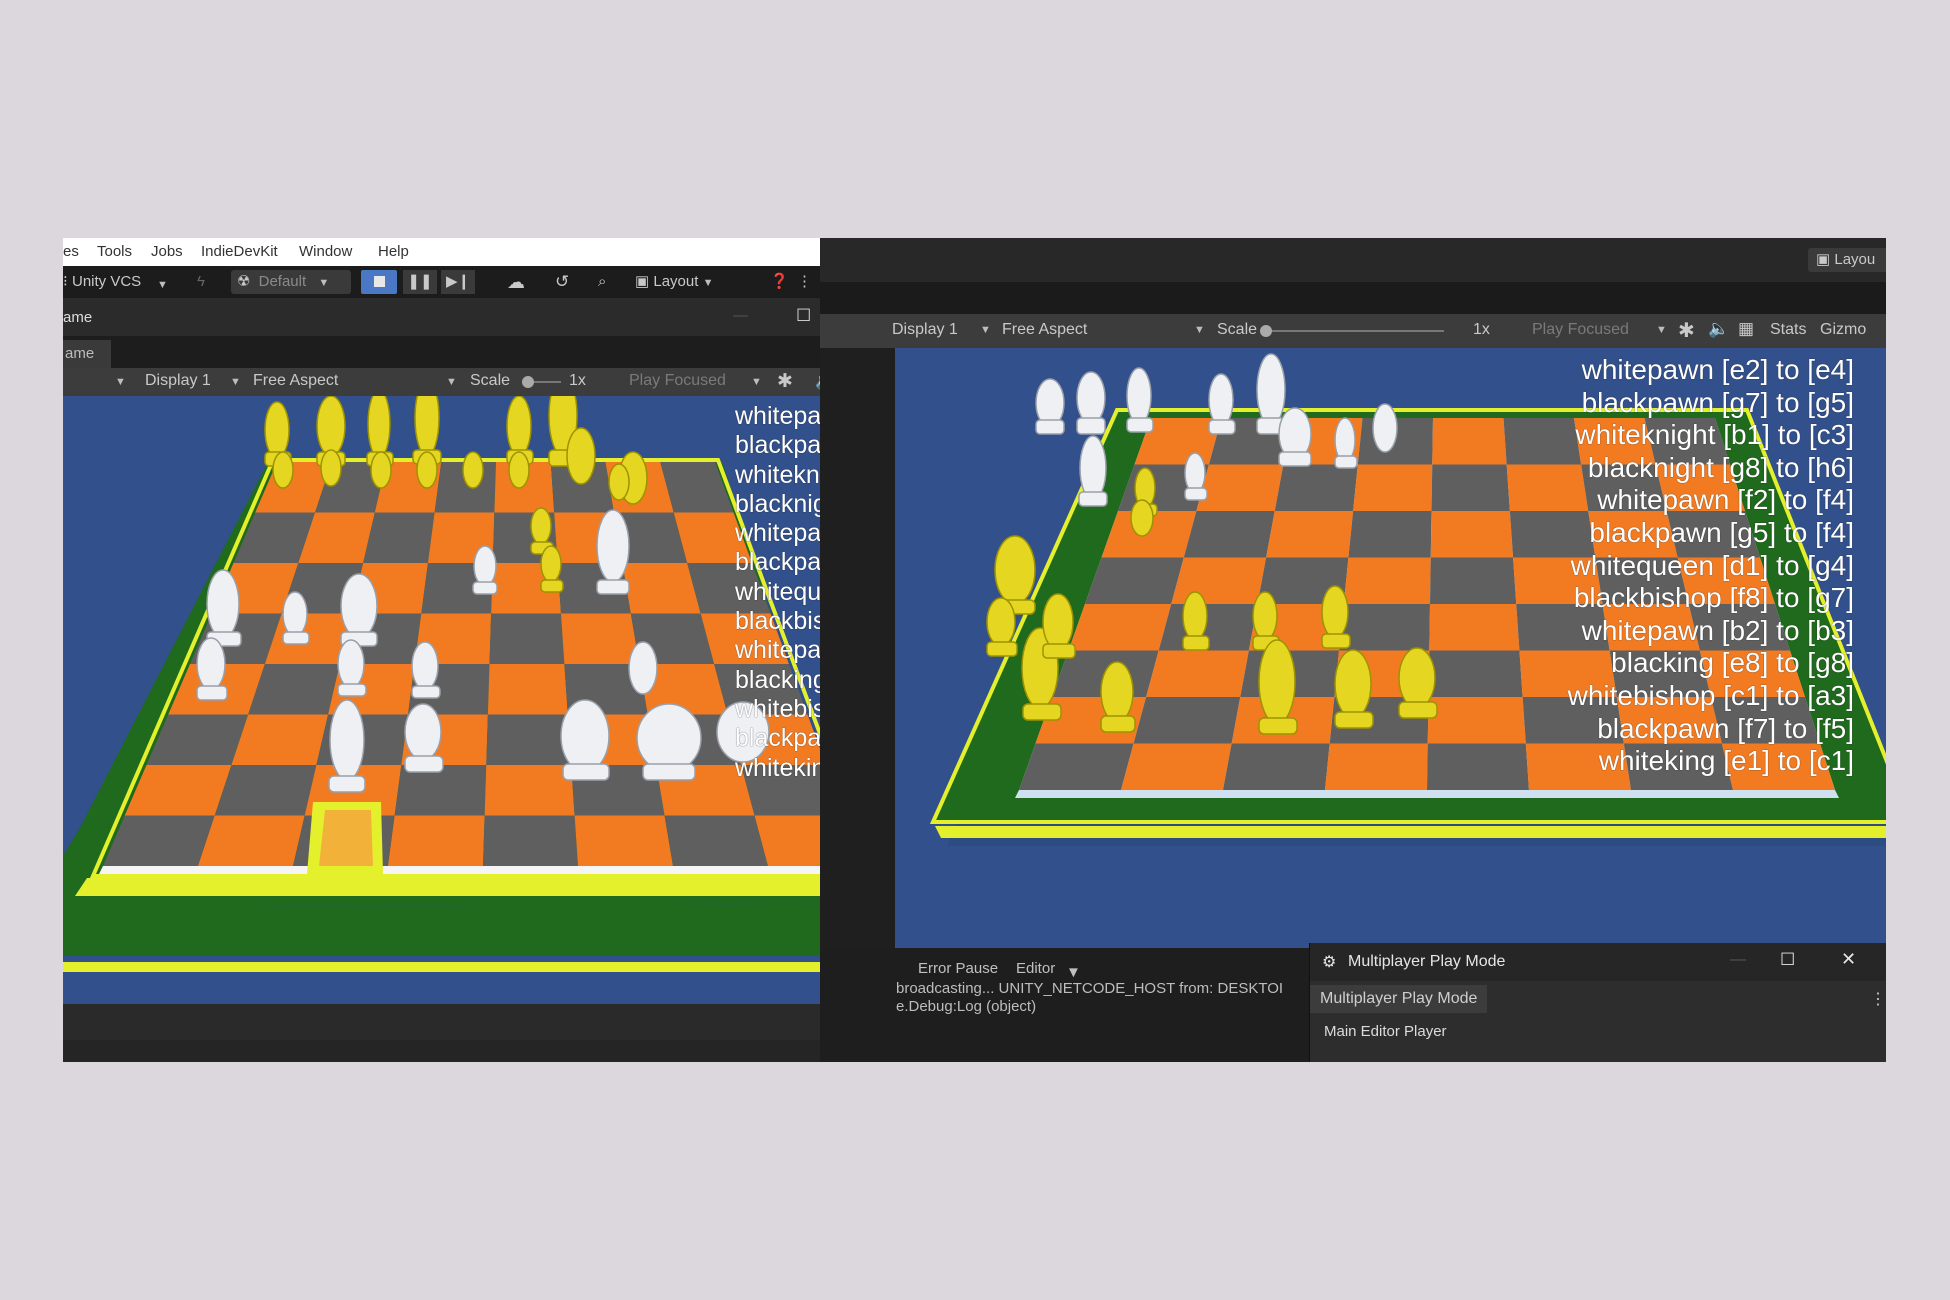 This screenshot has width=1950, height=1300. I want to click on scale-slider, so click(1355, 331).